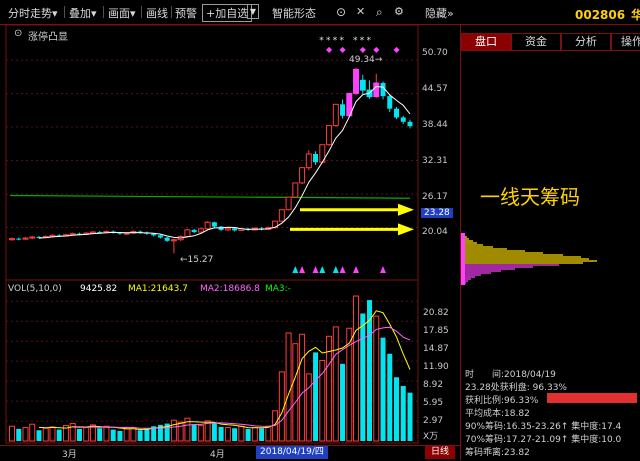 The image size is (640, 461). I want to click on stock-title: 002806 华锋, so click(607, 14).